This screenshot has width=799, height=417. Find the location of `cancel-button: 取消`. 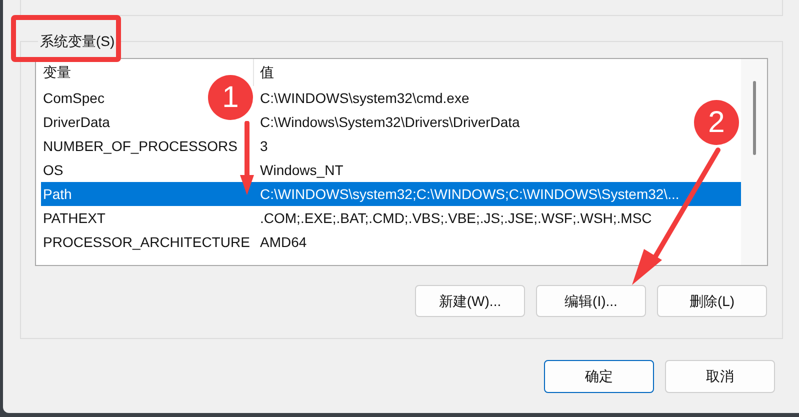

cancel-button: 取消 is located at coordinates (720, 376).